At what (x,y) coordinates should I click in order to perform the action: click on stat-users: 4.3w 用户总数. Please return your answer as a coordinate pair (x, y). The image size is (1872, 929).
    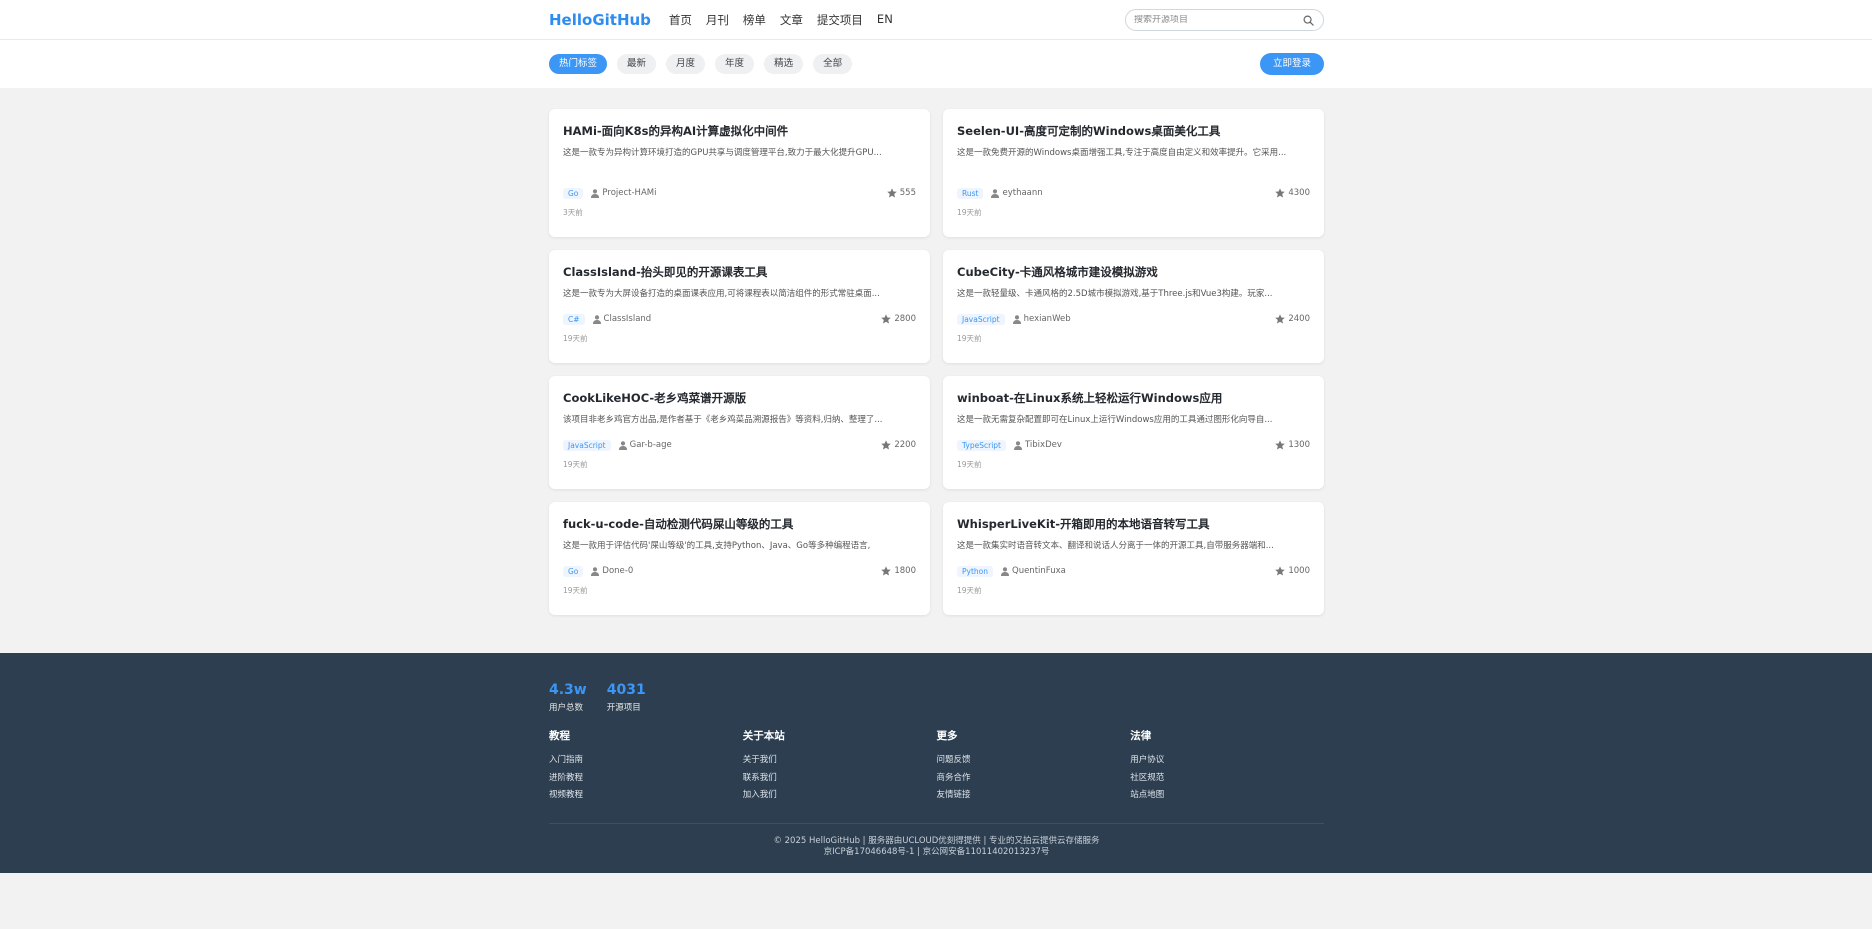
    Looking at the image, I should click on (568, 697).